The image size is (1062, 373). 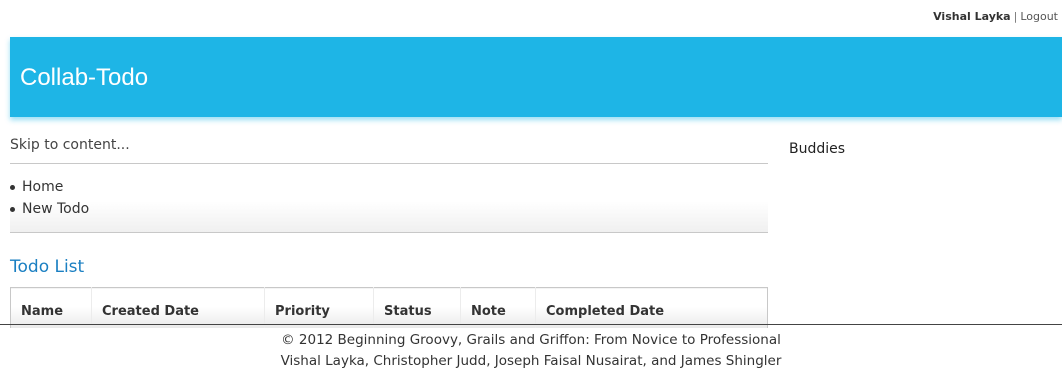 What do you see at coordinates (531, 324) in the screenshot?
I see `footer-divider` at bounding box center [531, 324].